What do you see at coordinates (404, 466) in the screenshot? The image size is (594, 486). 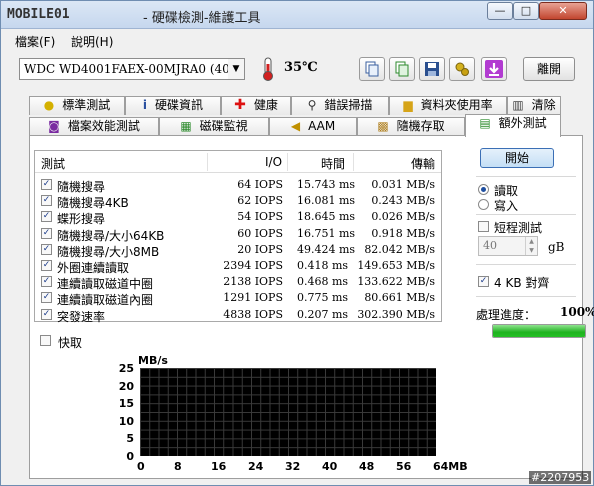 I see `x-tick-label: 56` at bounding box center [404, 466].